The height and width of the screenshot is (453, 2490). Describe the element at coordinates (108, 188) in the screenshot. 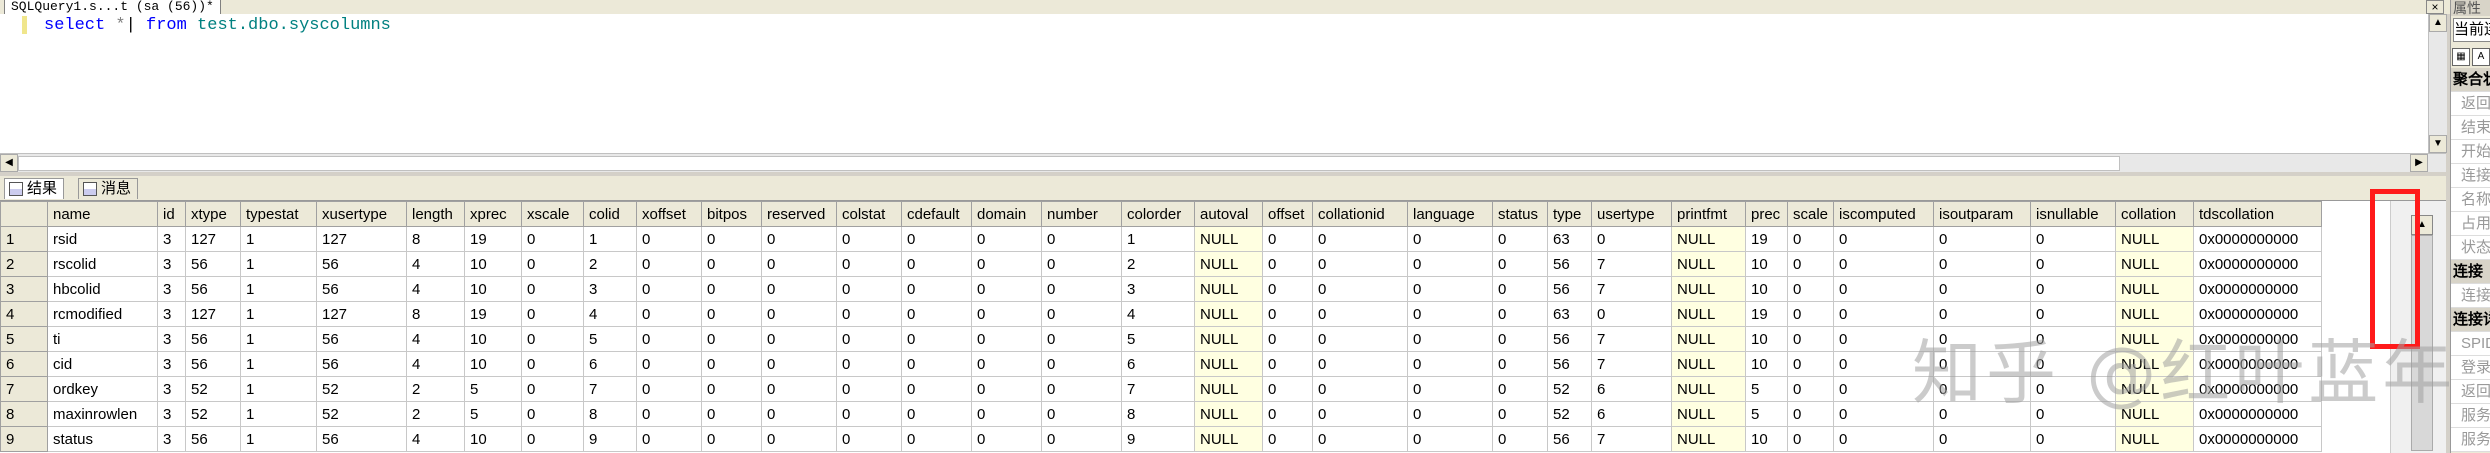

I see `tab-messages: 消息` at that location.